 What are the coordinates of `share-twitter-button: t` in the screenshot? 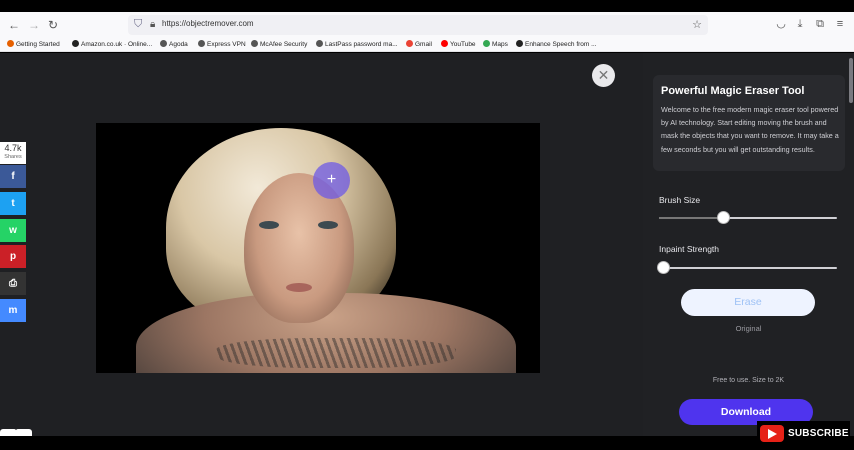 It's located at (13, 203).